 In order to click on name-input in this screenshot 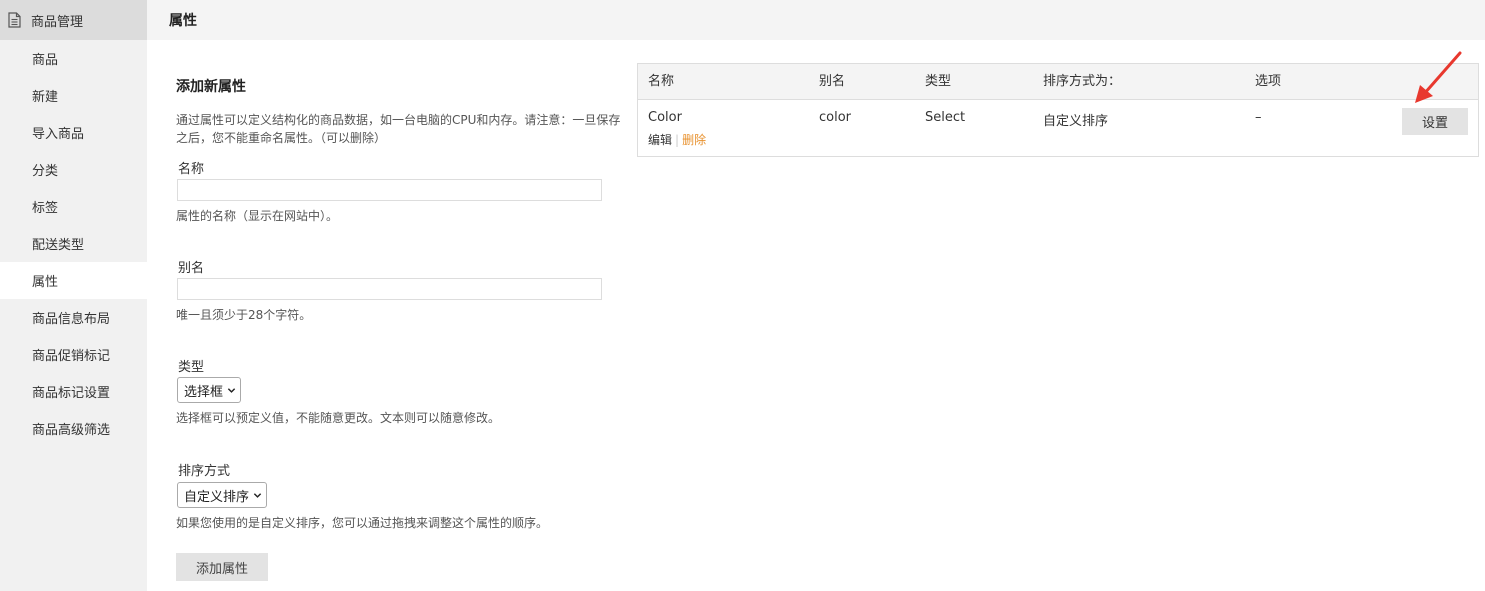, I will do `click(389, 190)`.